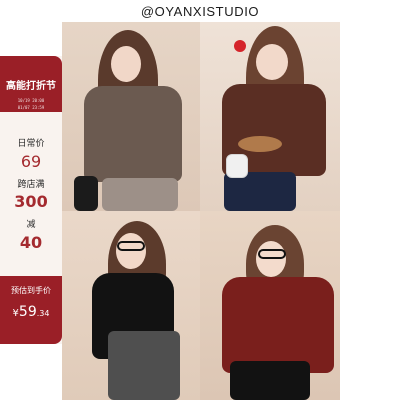 The image size is (400, 400). I want to click on estimated-price: ¥59.34, so click(31, 312).